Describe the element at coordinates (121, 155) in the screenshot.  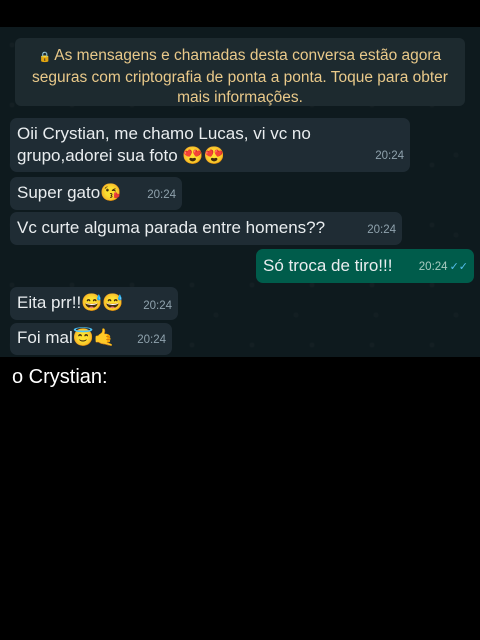
I see `message-text: grupo,adorei sua foto 😍😍` at that location.